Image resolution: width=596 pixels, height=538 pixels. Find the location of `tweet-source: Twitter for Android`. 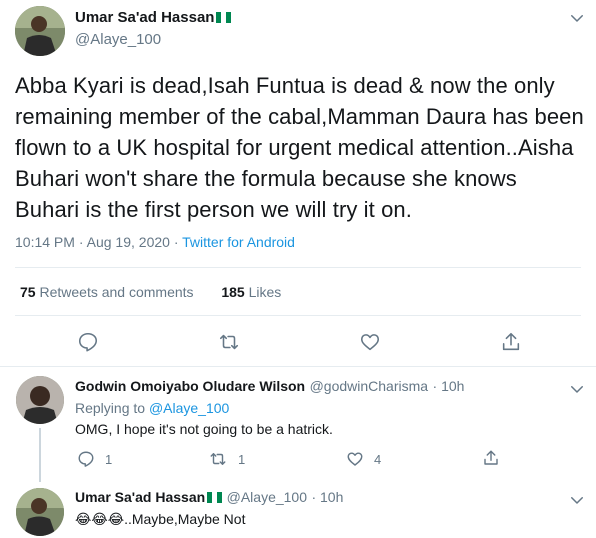

tweet-source: Twitter for Android is located at coordinates (238, 242).